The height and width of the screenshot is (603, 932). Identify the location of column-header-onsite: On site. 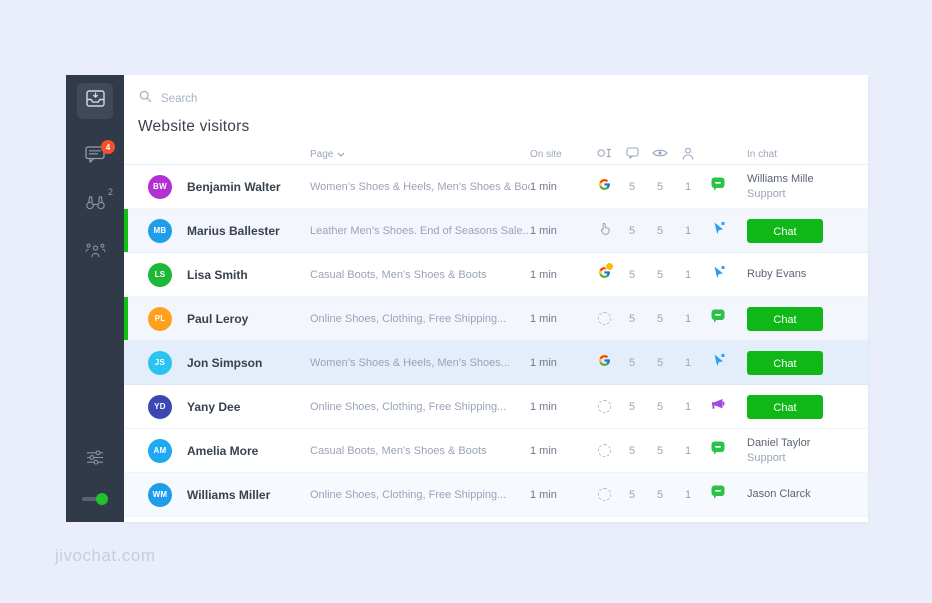
(560, 154).